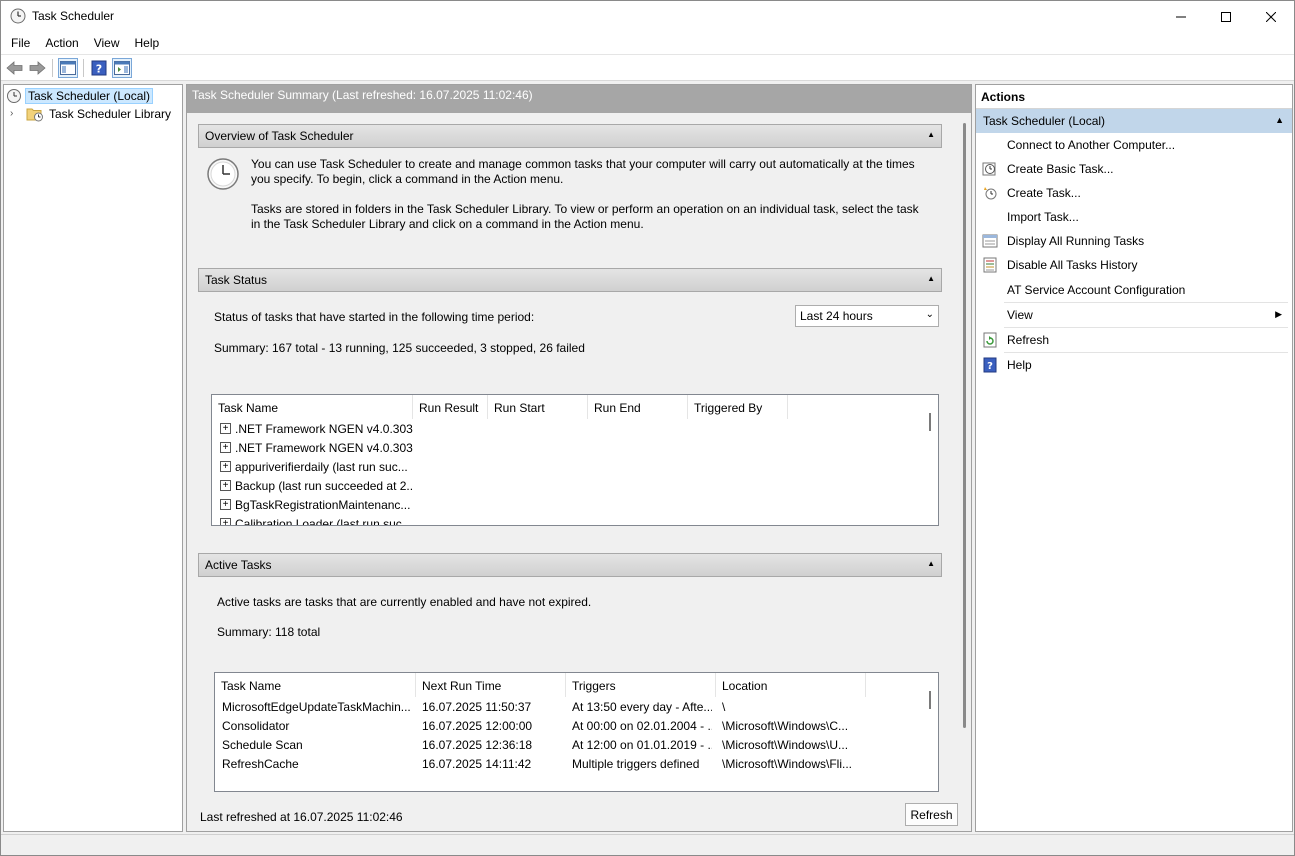 This screenshot has width=1295, height=856. I want to click on column-triggered-by: Triggered By, so click(738, 407).